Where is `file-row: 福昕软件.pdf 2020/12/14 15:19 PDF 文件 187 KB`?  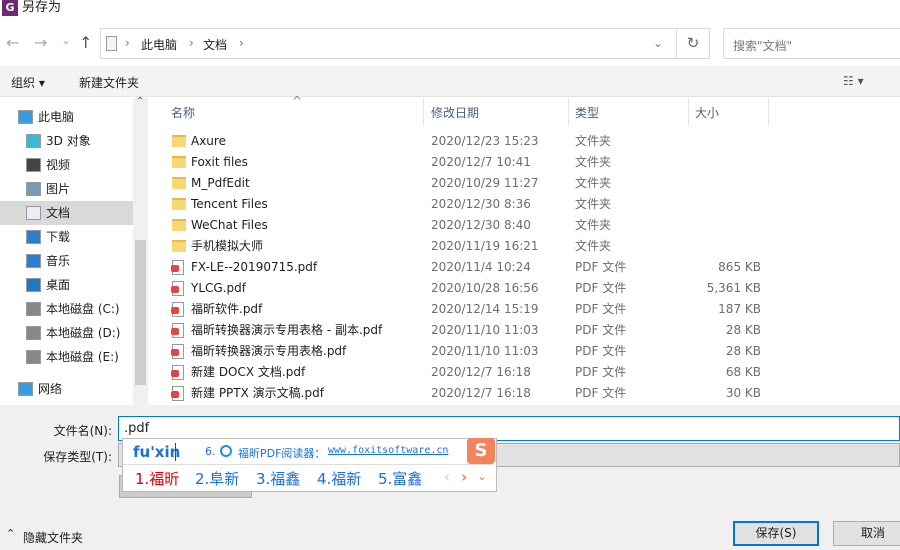
file-row: 福昕软件.pdf 2020/12/14 15:19 PDF 文件 187 KB is located at coordinates (524, 309).